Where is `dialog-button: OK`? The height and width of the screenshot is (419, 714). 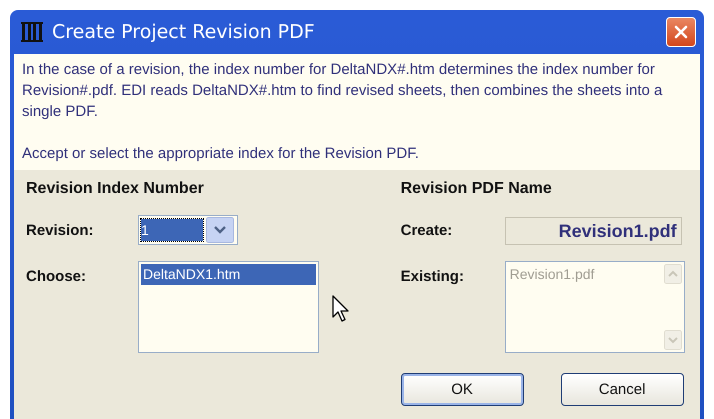
dialog-button: OK is located at coordinates (462, 389).